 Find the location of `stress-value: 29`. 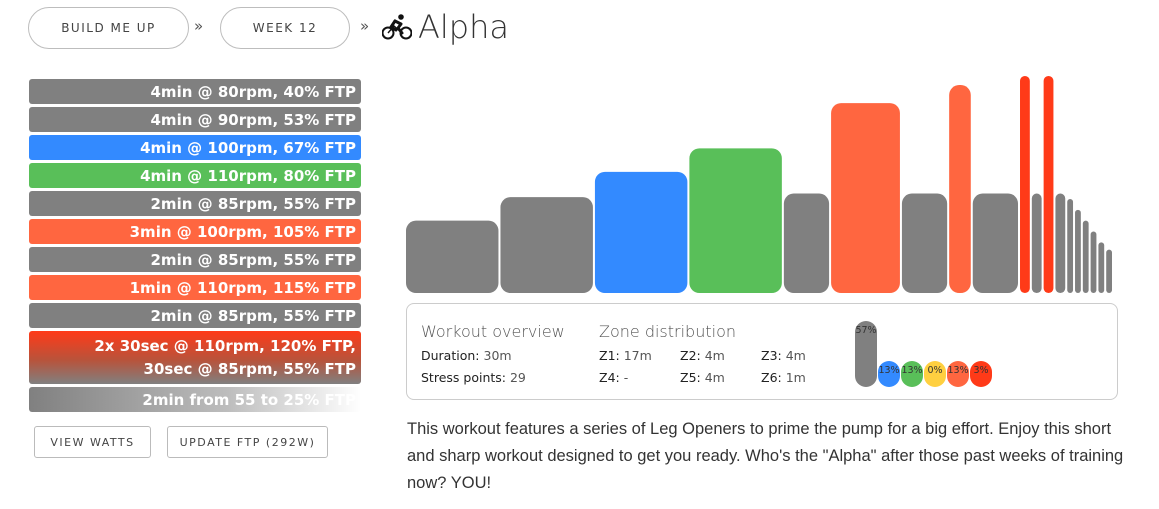

stress-value: 29 is located at coordinates (517, 377).